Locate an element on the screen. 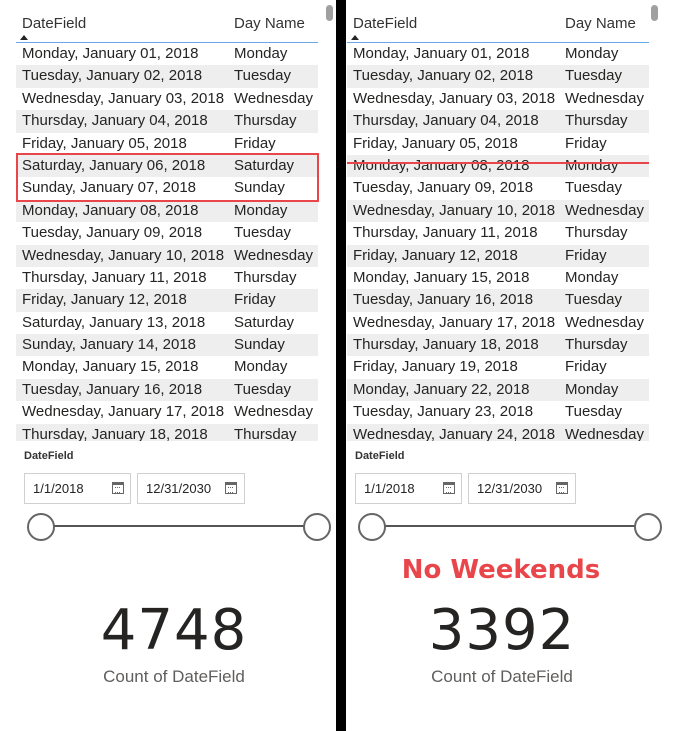  count-card-value: 4748 is located at coordinates (174, 630).